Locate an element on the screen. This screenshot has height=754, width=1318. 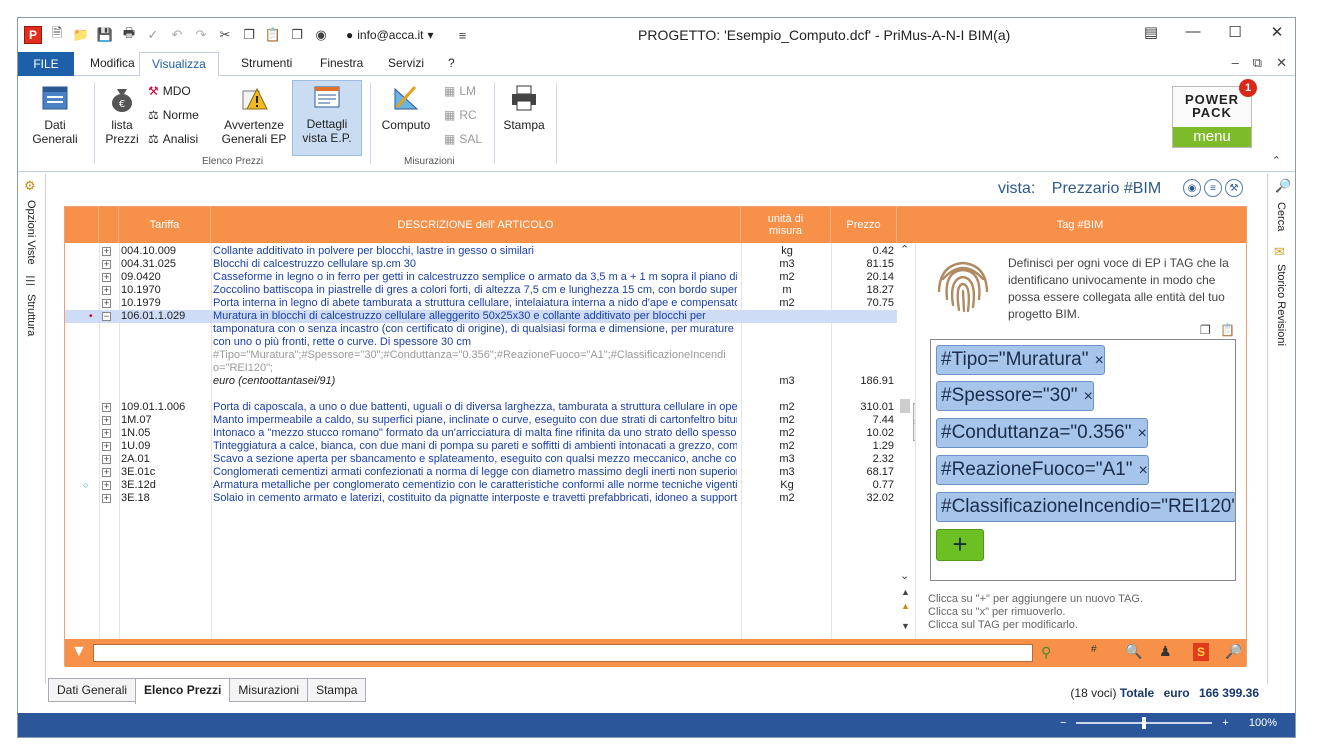
tab-dati-generali: Dati Generali is located at coordinates (92, 690).